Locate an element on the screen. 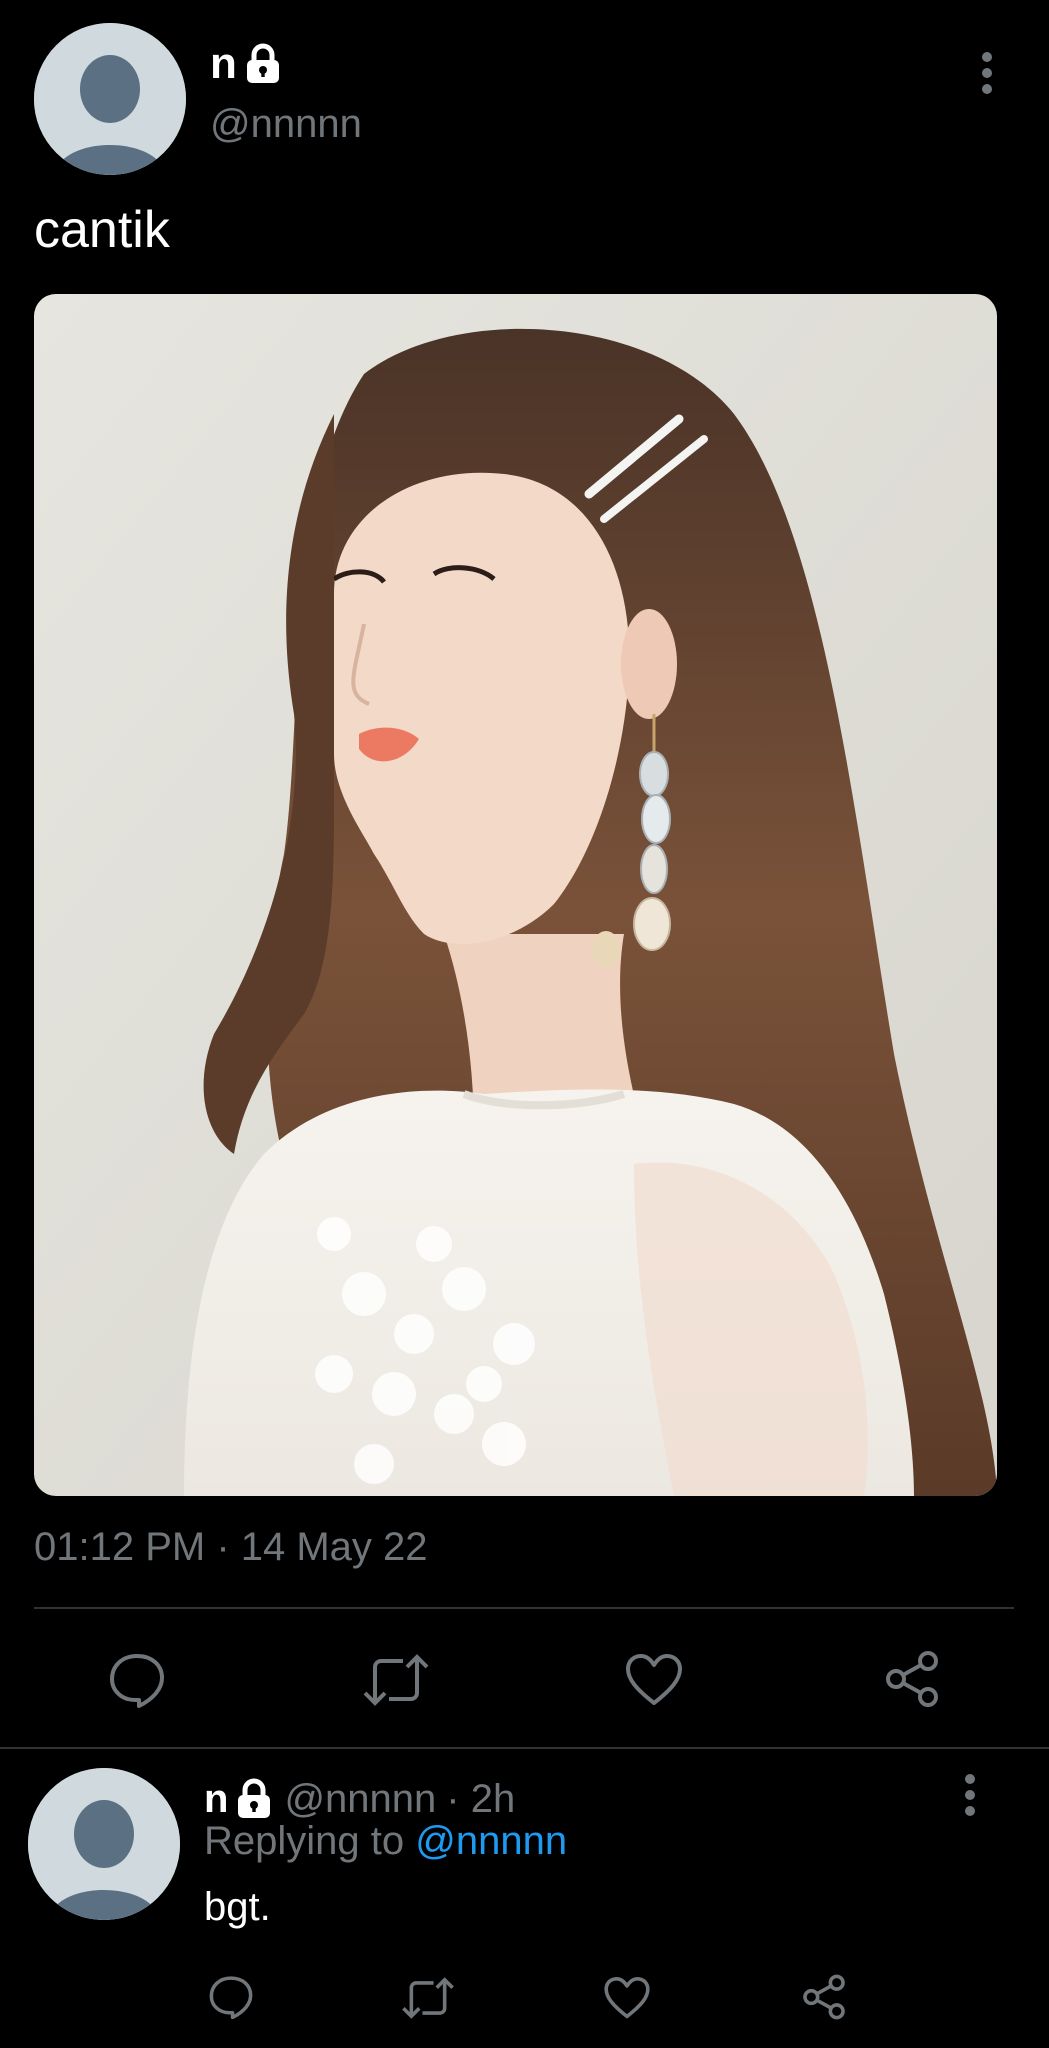  author-avatar is located at coordinates (110, 99).